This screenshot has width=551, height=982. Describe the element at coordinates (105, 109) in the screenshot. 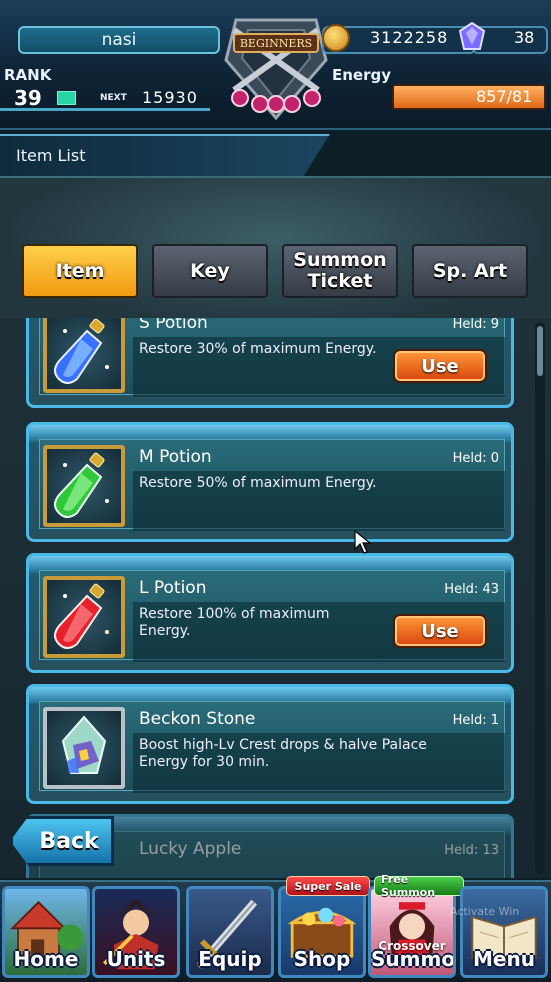

I see `rank-divider` at that location.